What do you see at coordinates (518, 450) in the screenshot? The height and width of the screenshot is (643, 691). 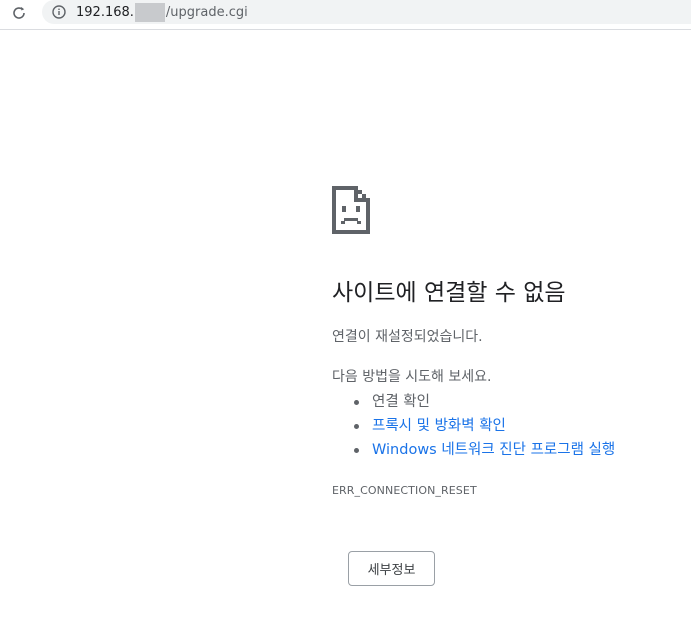 I see `suggestion-run-diagnostics-link: Windows 네트워크 진단 프로그램 실행` at bounding box center [518, 450].